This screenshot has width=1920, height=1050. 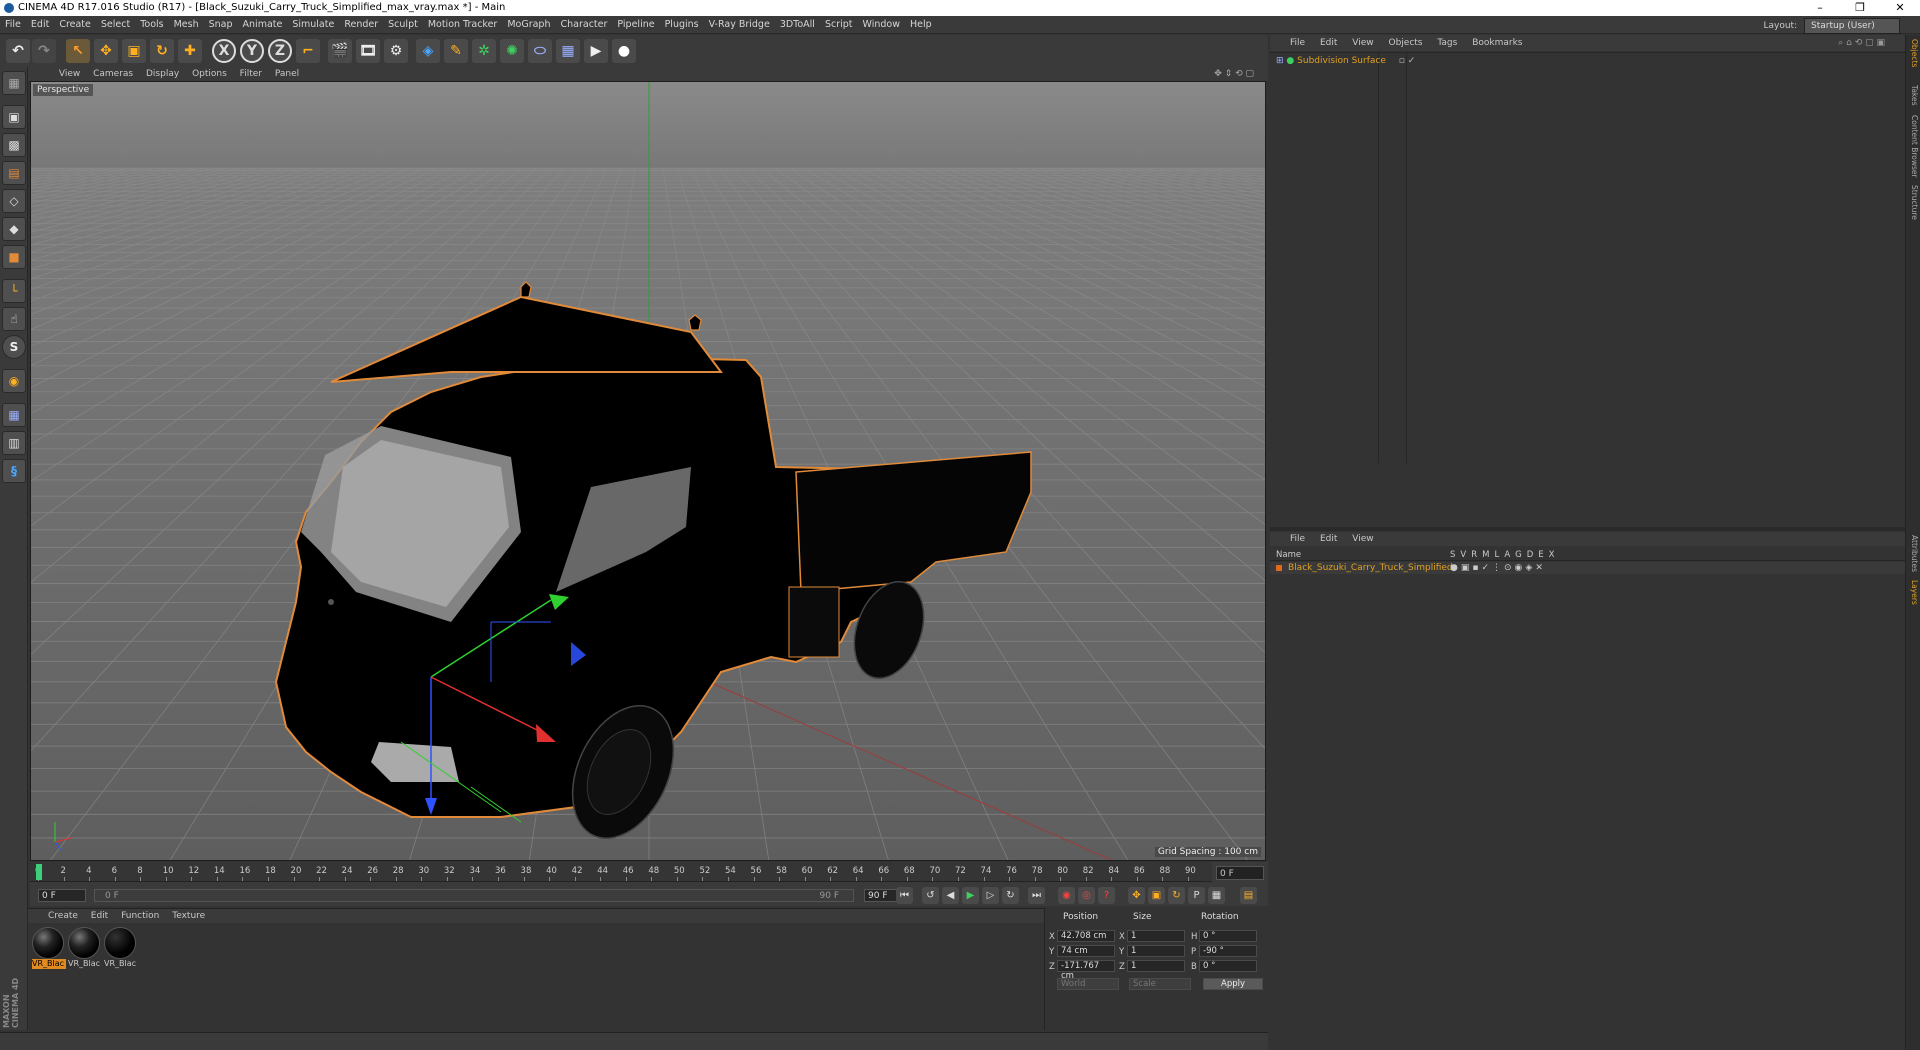 What do you see at coordinates (428, 51) in the screenshot?
I see `cube-icon: ◈` at bounding box center [428, 51].